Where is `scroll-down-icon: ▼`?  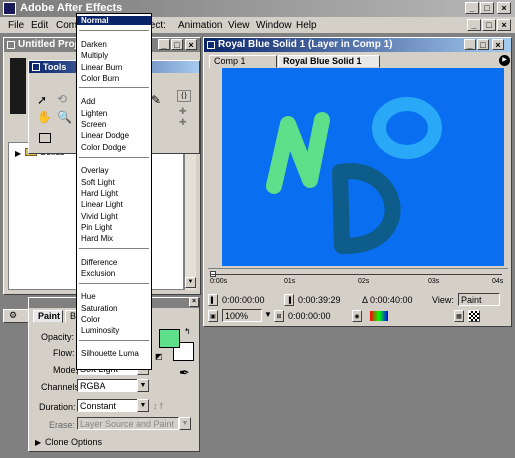
scroll-down-icon: ▼ is located at coordinates (190, 282).